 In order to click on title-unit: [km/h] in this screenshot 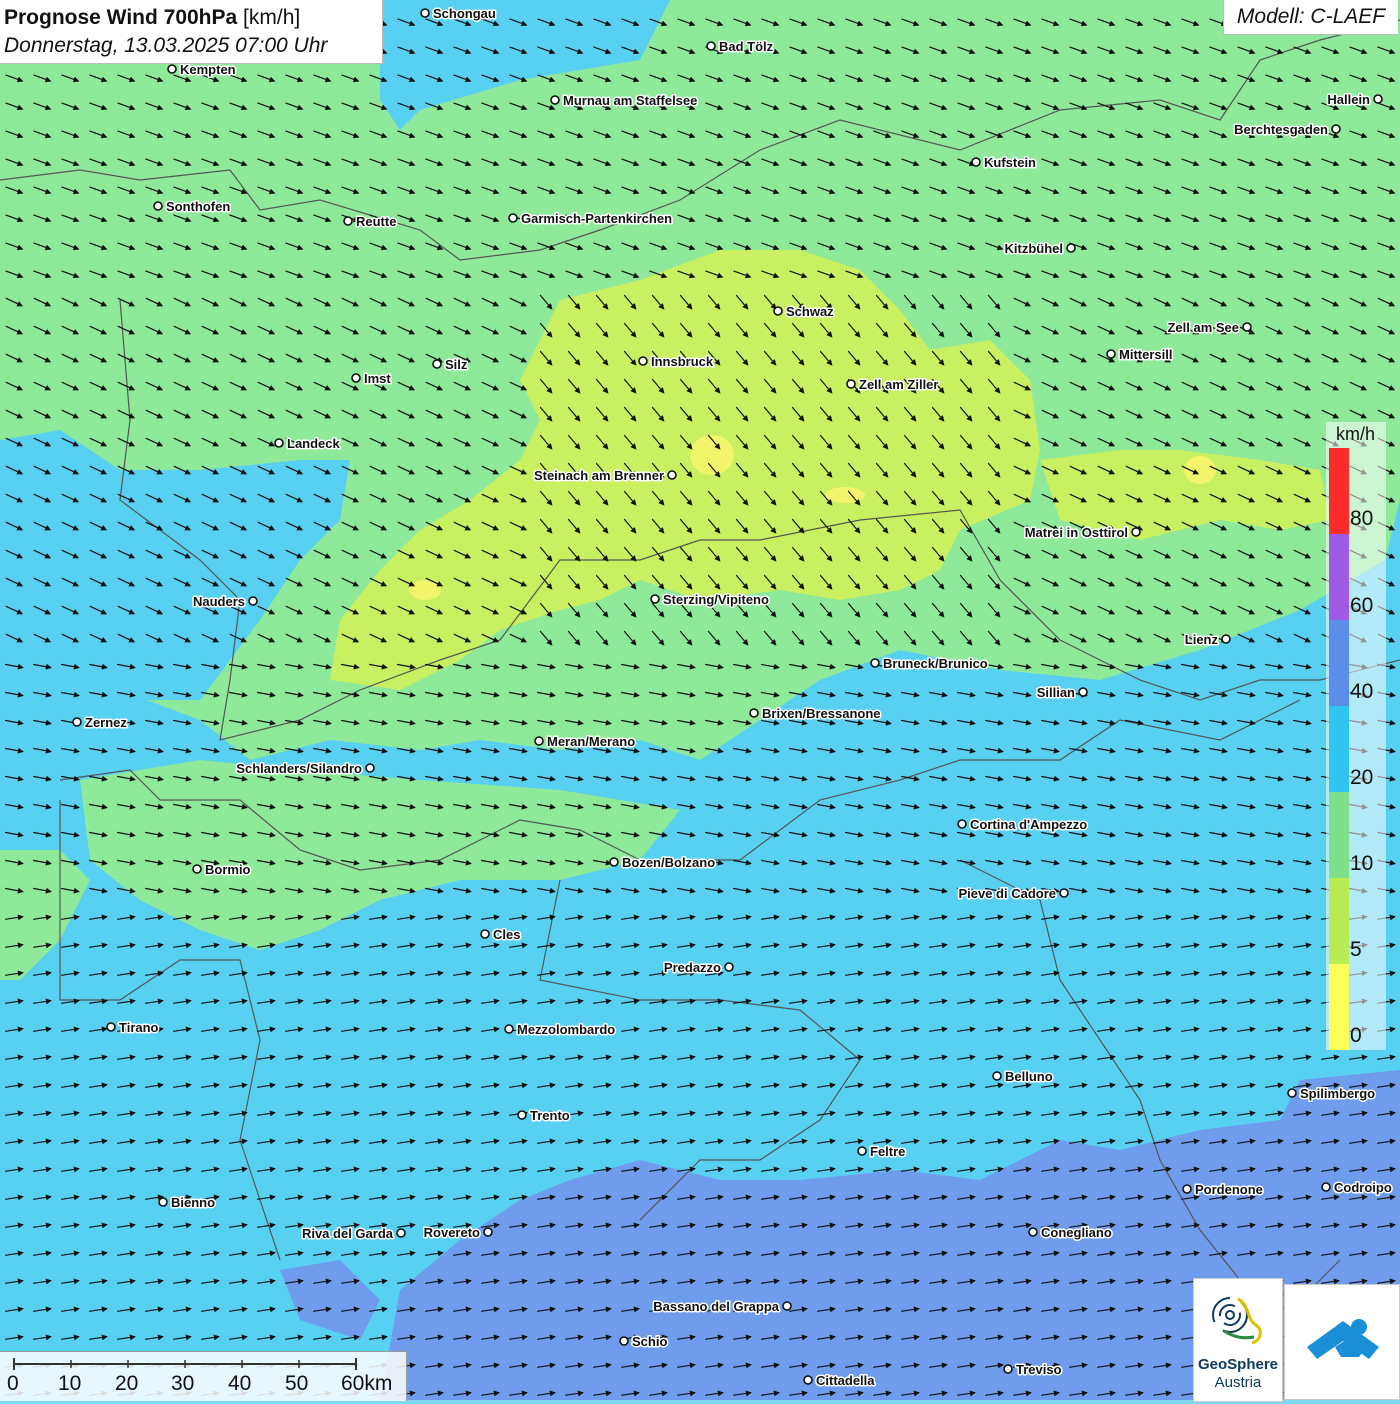, I will do `click(272, 17)`.